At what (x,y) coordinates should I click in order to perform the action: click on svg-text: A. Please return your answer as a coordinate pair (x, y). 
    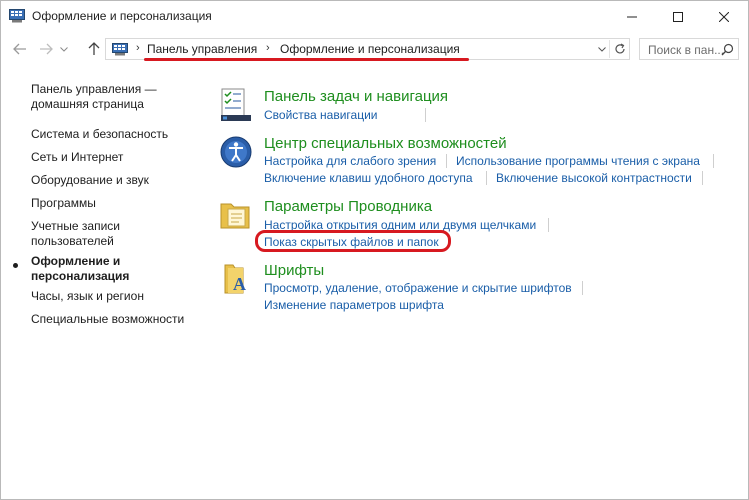
    Looking at the image, I should click on (239, 284).